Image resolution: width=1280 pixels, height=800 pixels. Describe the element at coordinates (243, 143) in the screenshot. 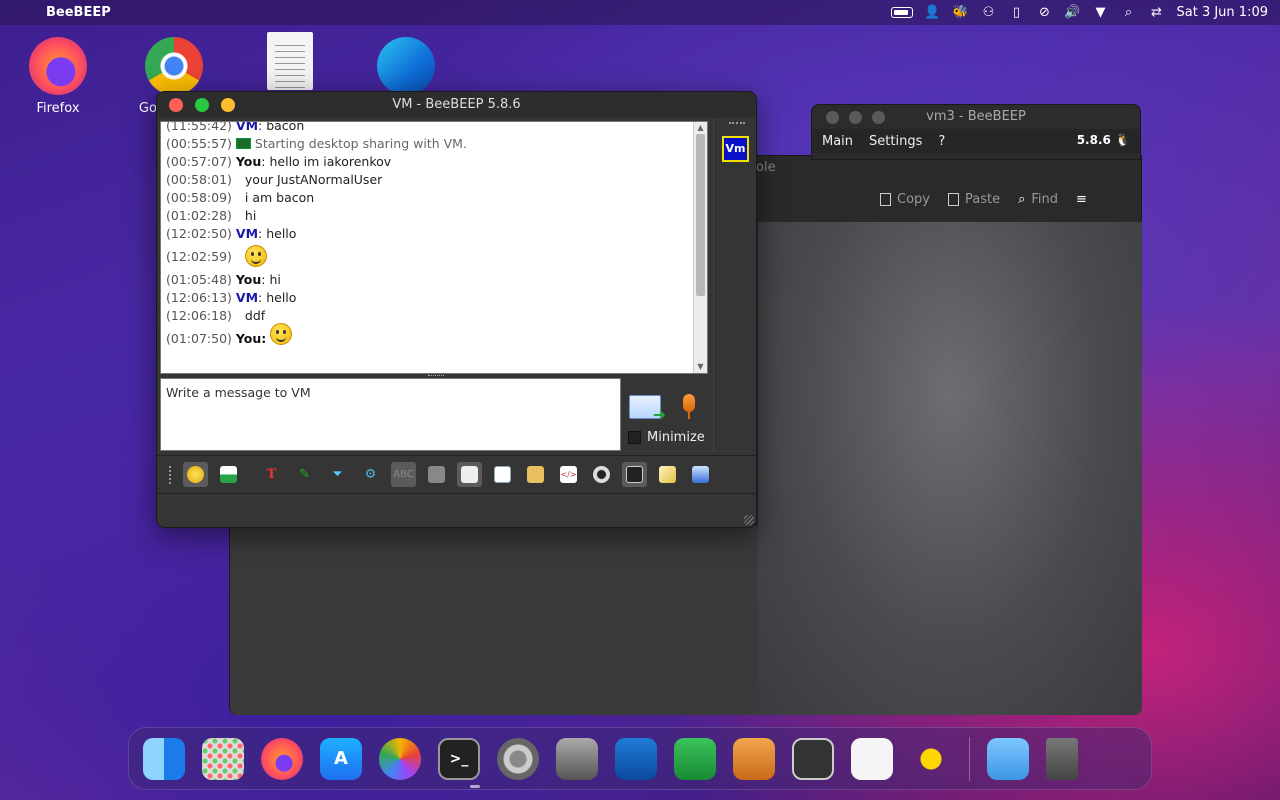

I see `desktop-share-icon` at that location.